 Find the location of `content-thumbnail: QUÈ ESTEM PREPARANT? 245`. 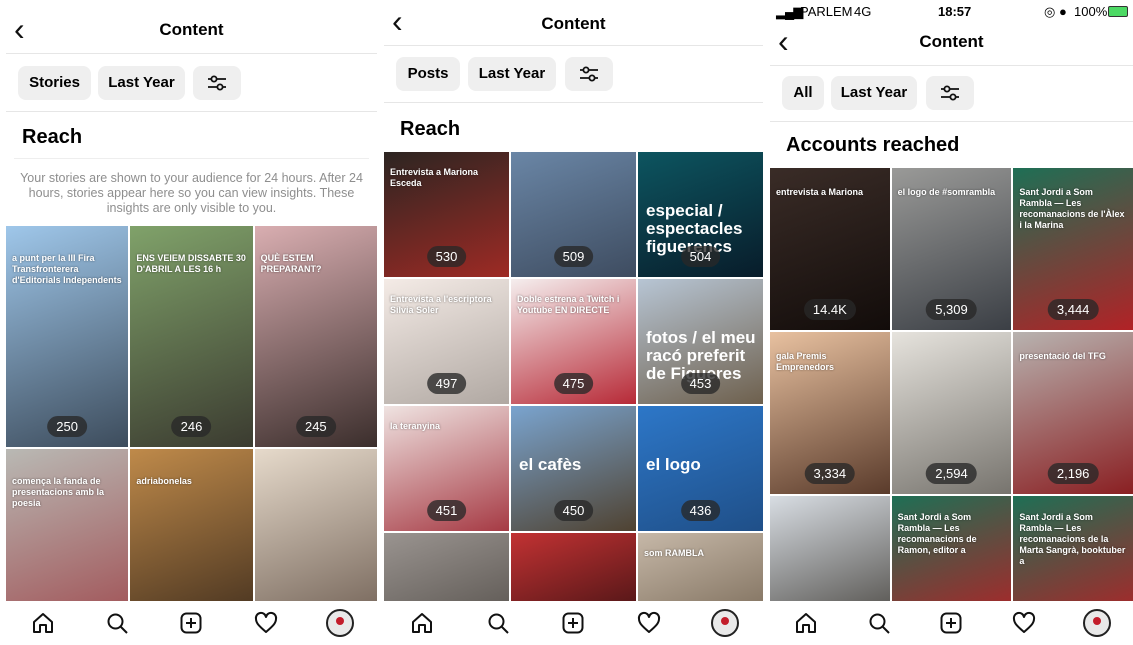

content-thumbnail: QUÈ ESTEM PREPARANT? 245 is located at coordinates (315, 336).